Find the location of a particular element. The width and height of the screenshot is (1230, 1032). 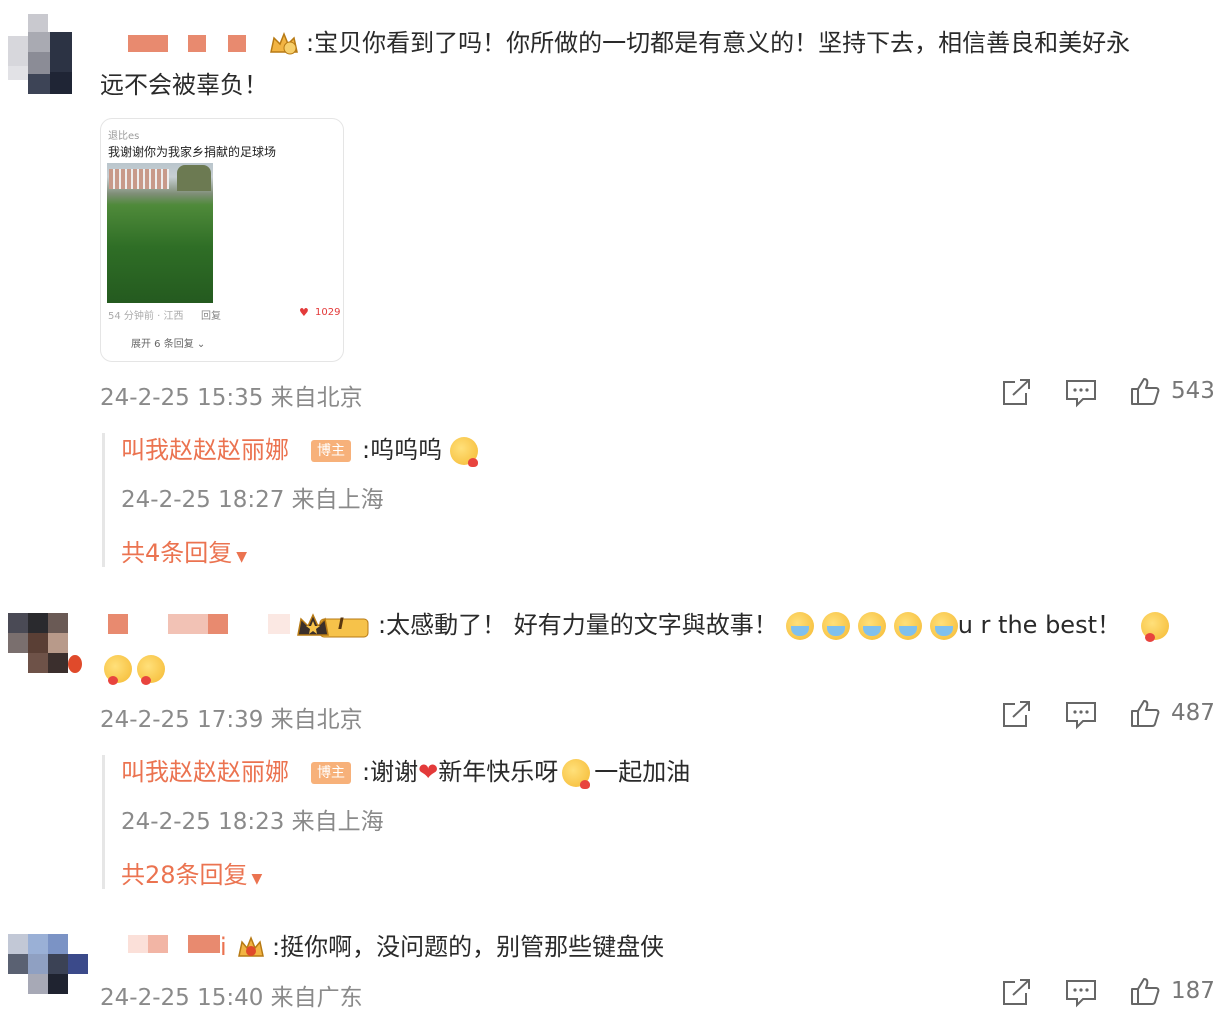

comment-text: :挺你啊，没问题的，别管那些键盘侠 is located at coordinates (468, 947).